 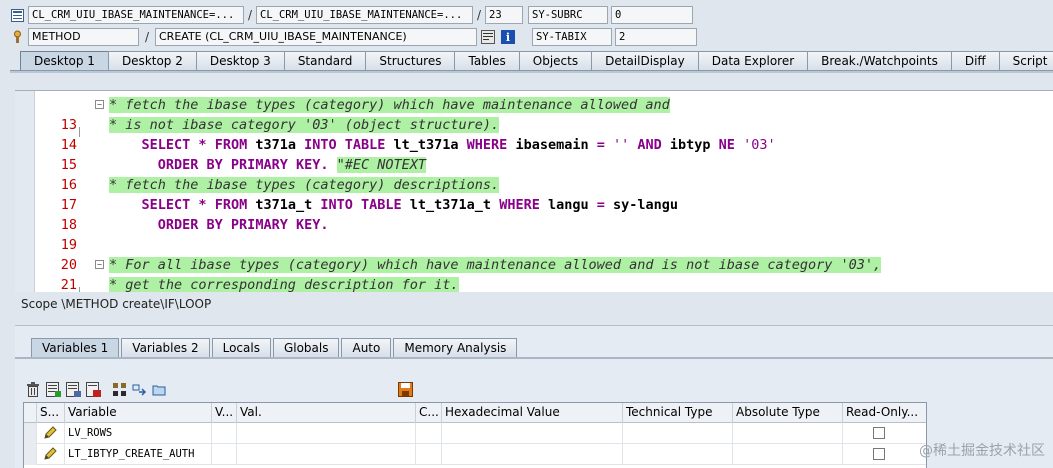 What do you see at coordinates (788, 413) in the screenshot?
I see `header-absolute-type: Absolute Type` at bounding box center [788, 413].